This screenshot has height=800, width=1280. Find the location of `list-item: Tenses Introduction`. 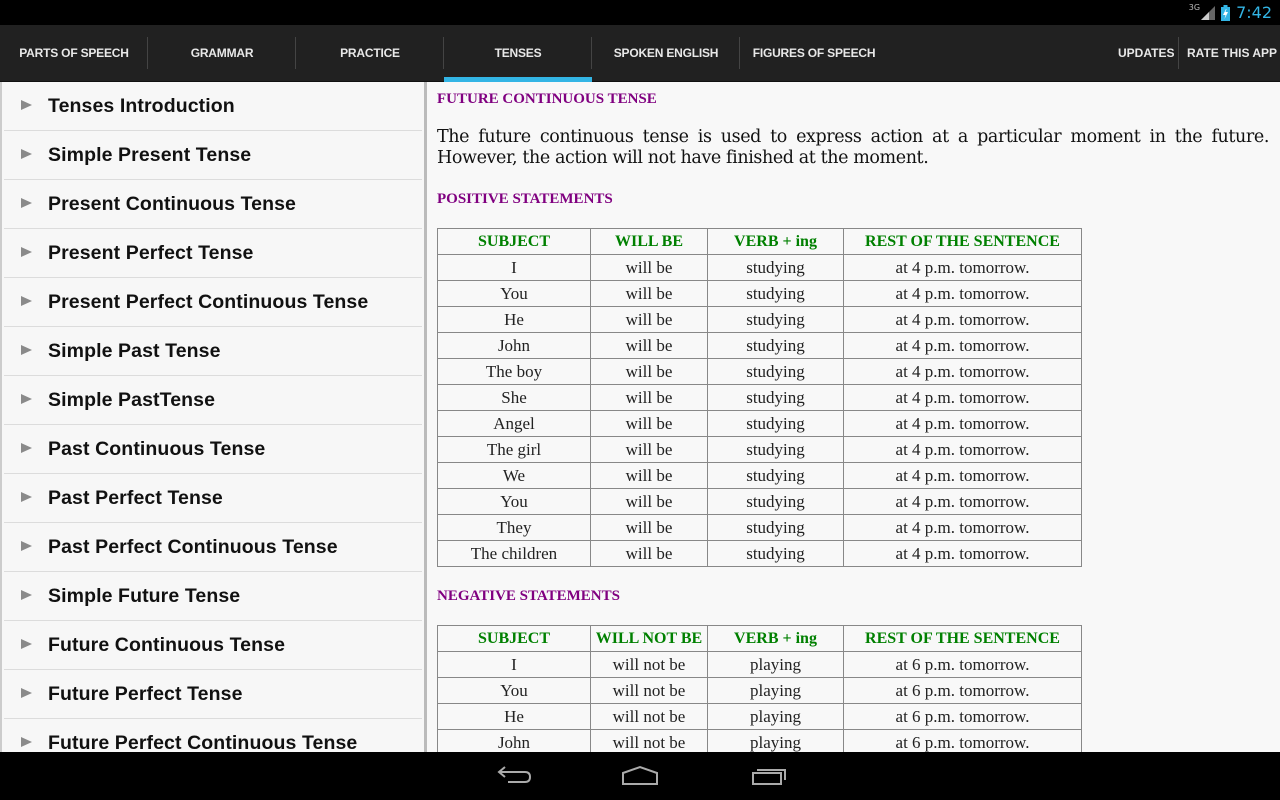

list-item: Tenses Introduction is located at coordinates (213, 106).